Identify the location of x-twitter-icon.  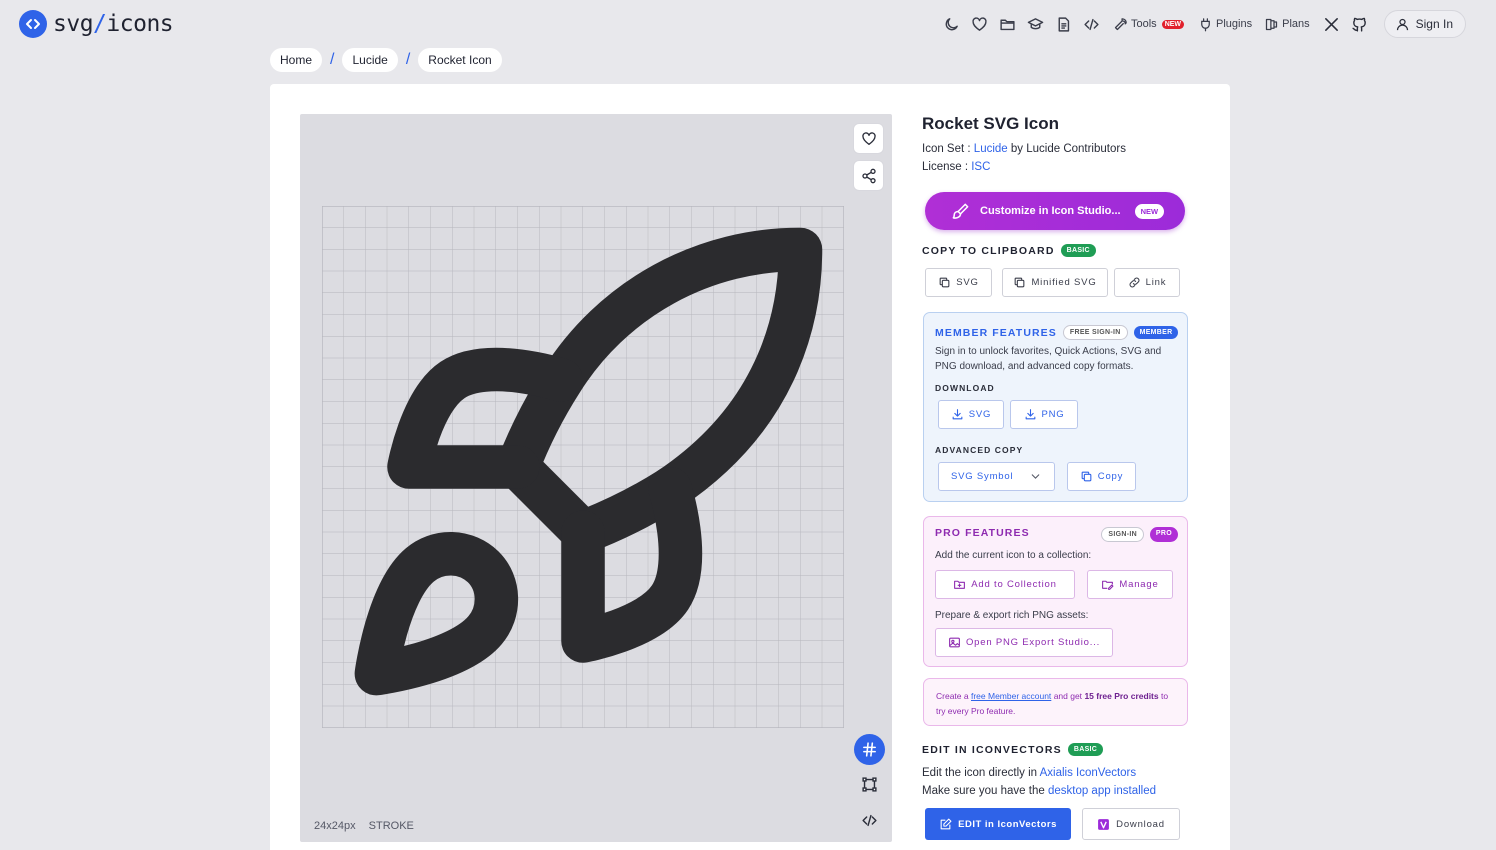
(1332, 24).